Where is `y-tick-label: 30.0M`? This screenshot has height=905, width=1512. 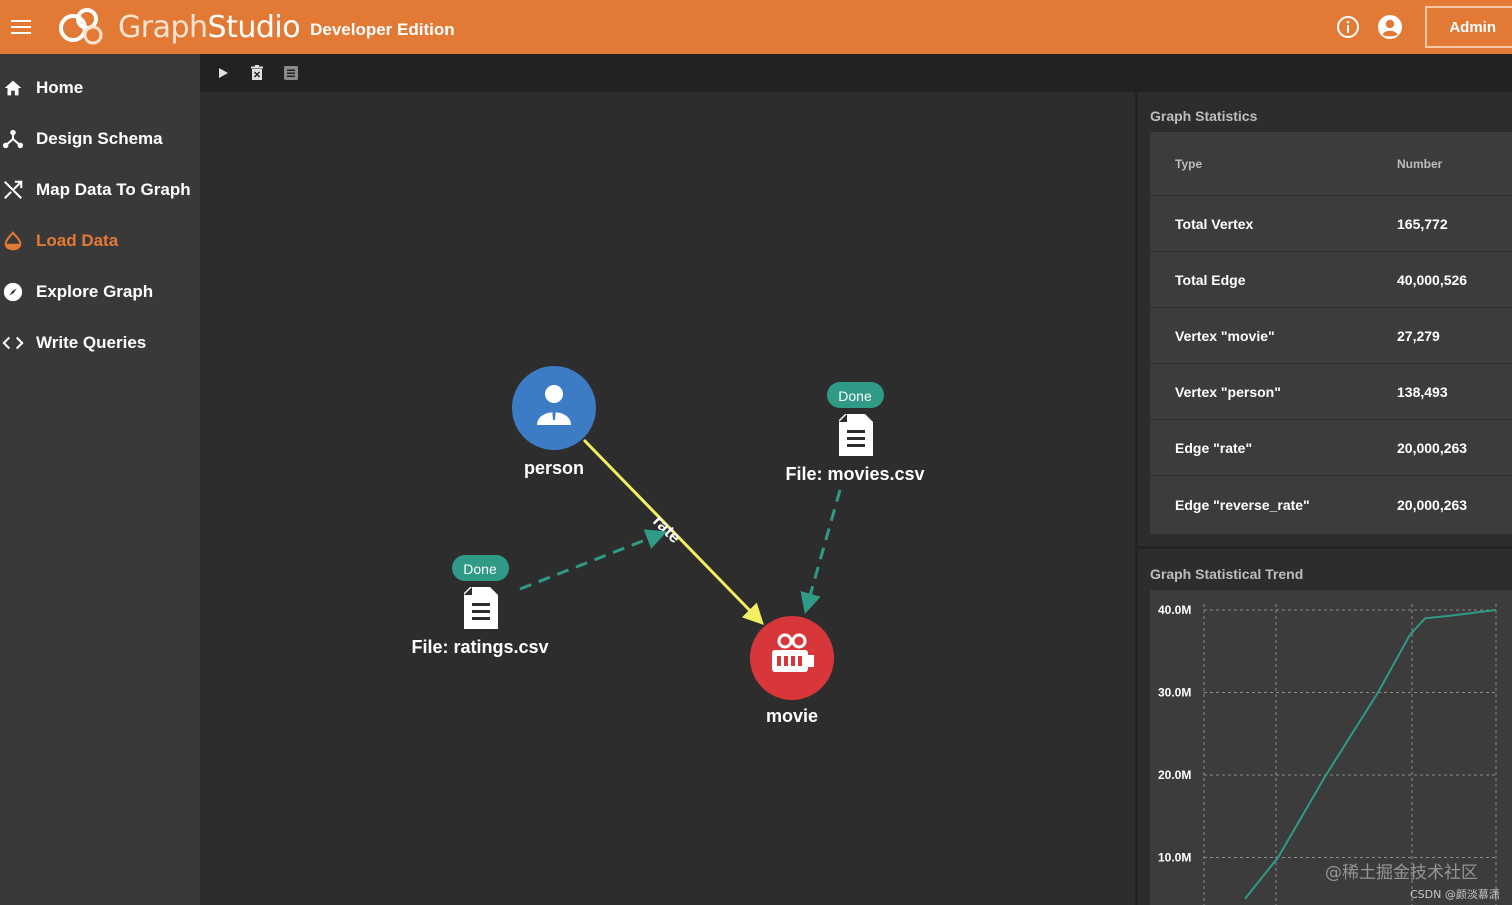 y-tick-label: 30.0M is located at coordinates (1174, 693).